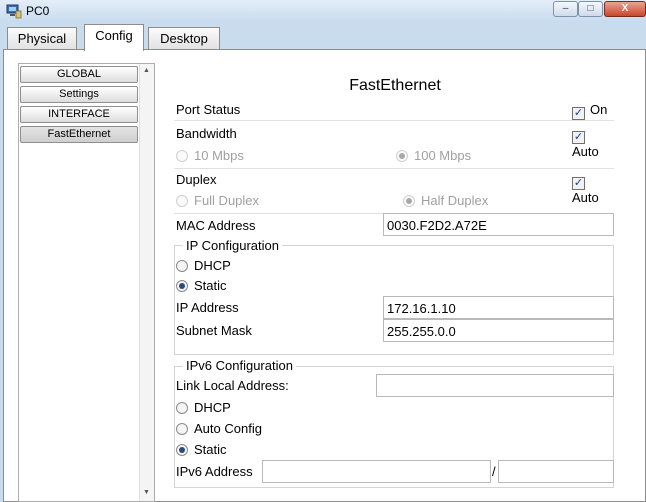 Image resolution: width=646 pixels, height=502 pixels. What do you see at coordinates (219, 155) in the screenshot?
I see `bandwidth-10-label: 10 Mbps` at bounding box center [219, 155].